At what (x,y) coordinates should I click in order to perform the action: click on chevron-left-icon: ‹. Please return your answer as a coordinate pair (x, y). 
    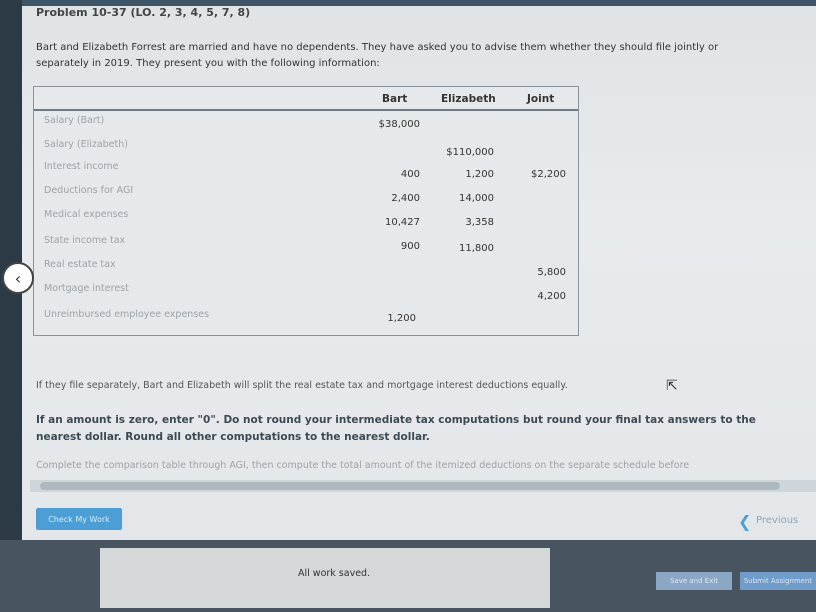
    Looking at the image, I should click on (18, 278).